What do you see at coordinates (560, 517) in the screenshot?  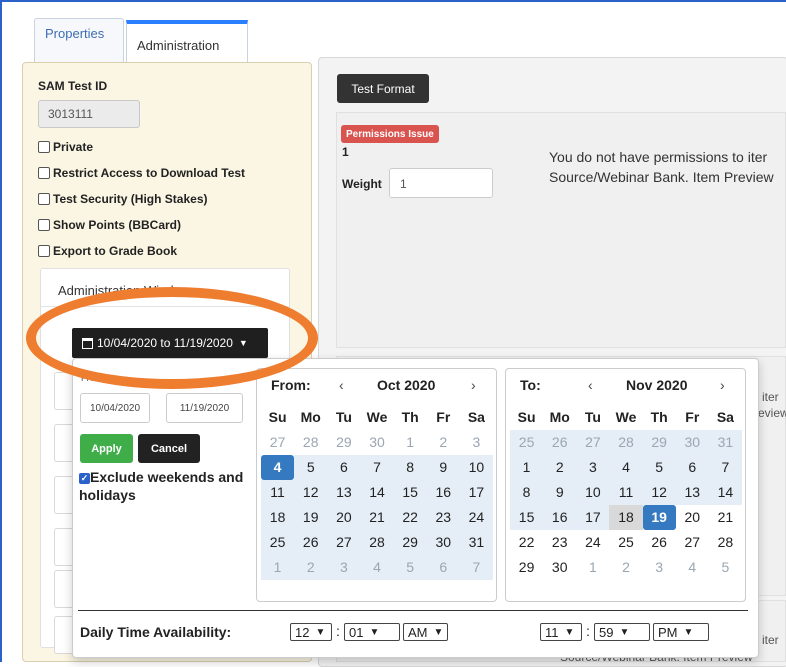 I see `calendar-day: 16` at bounding box center [560, 517].